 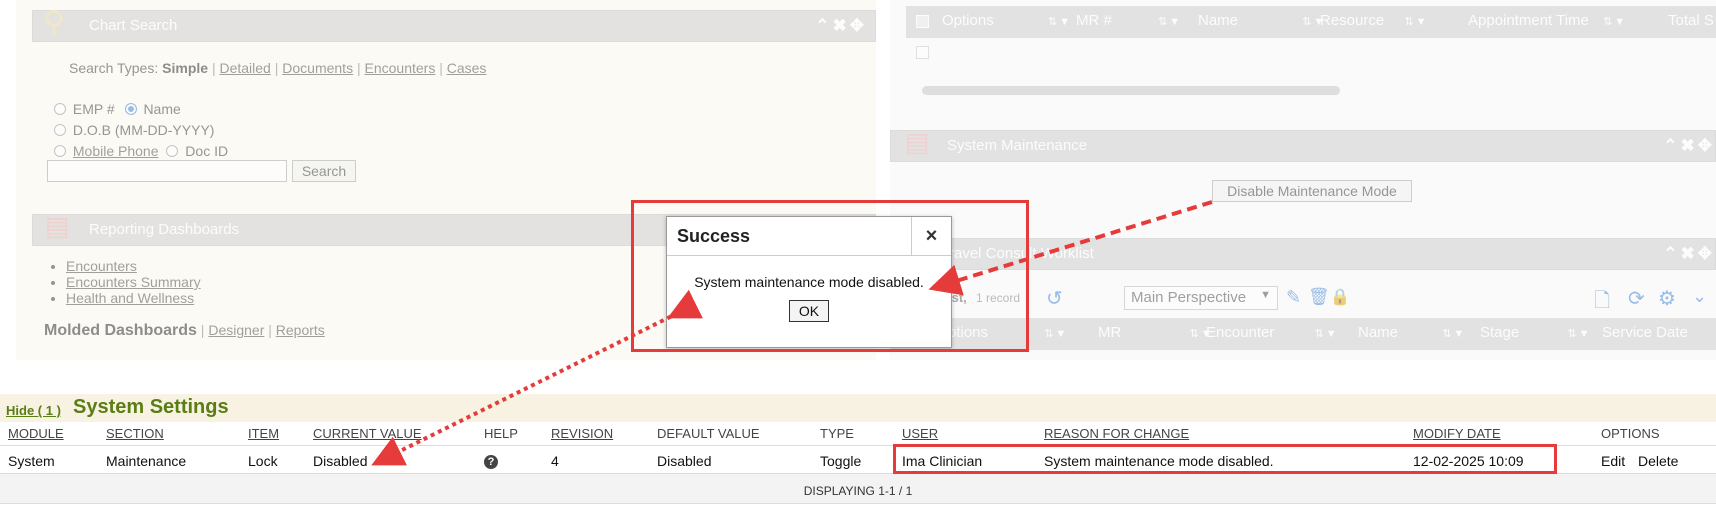 What do you see at coordinates (31, 461) in the screenshot?
I see `cell-module: System` at bounding box center [31, 461].